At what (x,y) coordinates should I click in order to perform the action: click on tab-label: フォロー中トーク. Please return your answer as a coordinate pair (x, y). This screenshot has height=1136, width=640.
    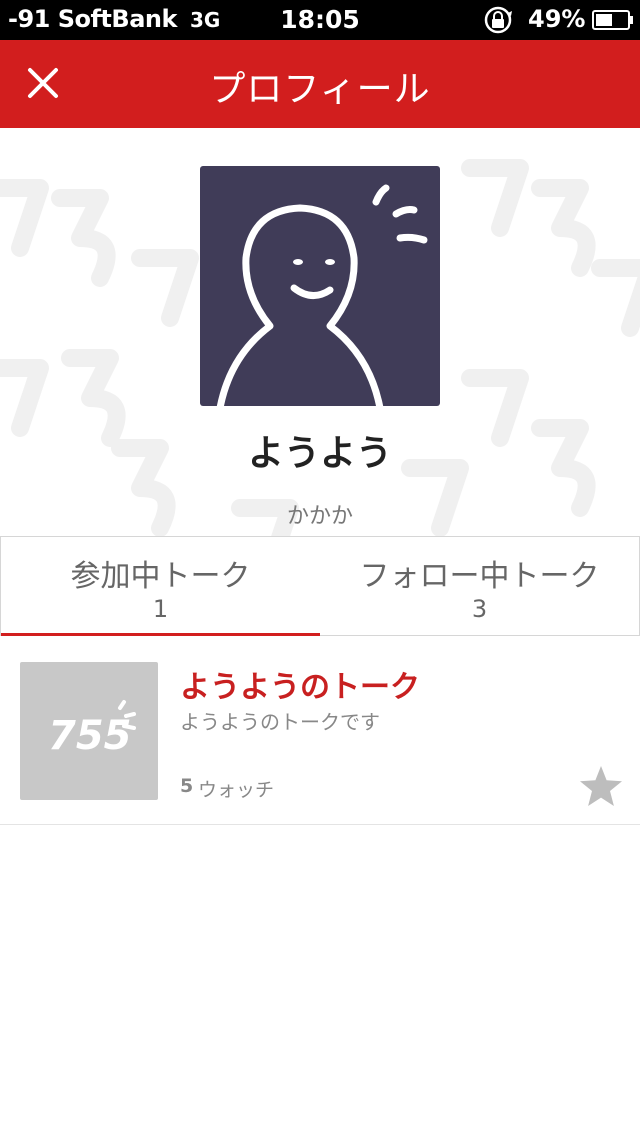
    Looking at the image, I should click on (479, 576).